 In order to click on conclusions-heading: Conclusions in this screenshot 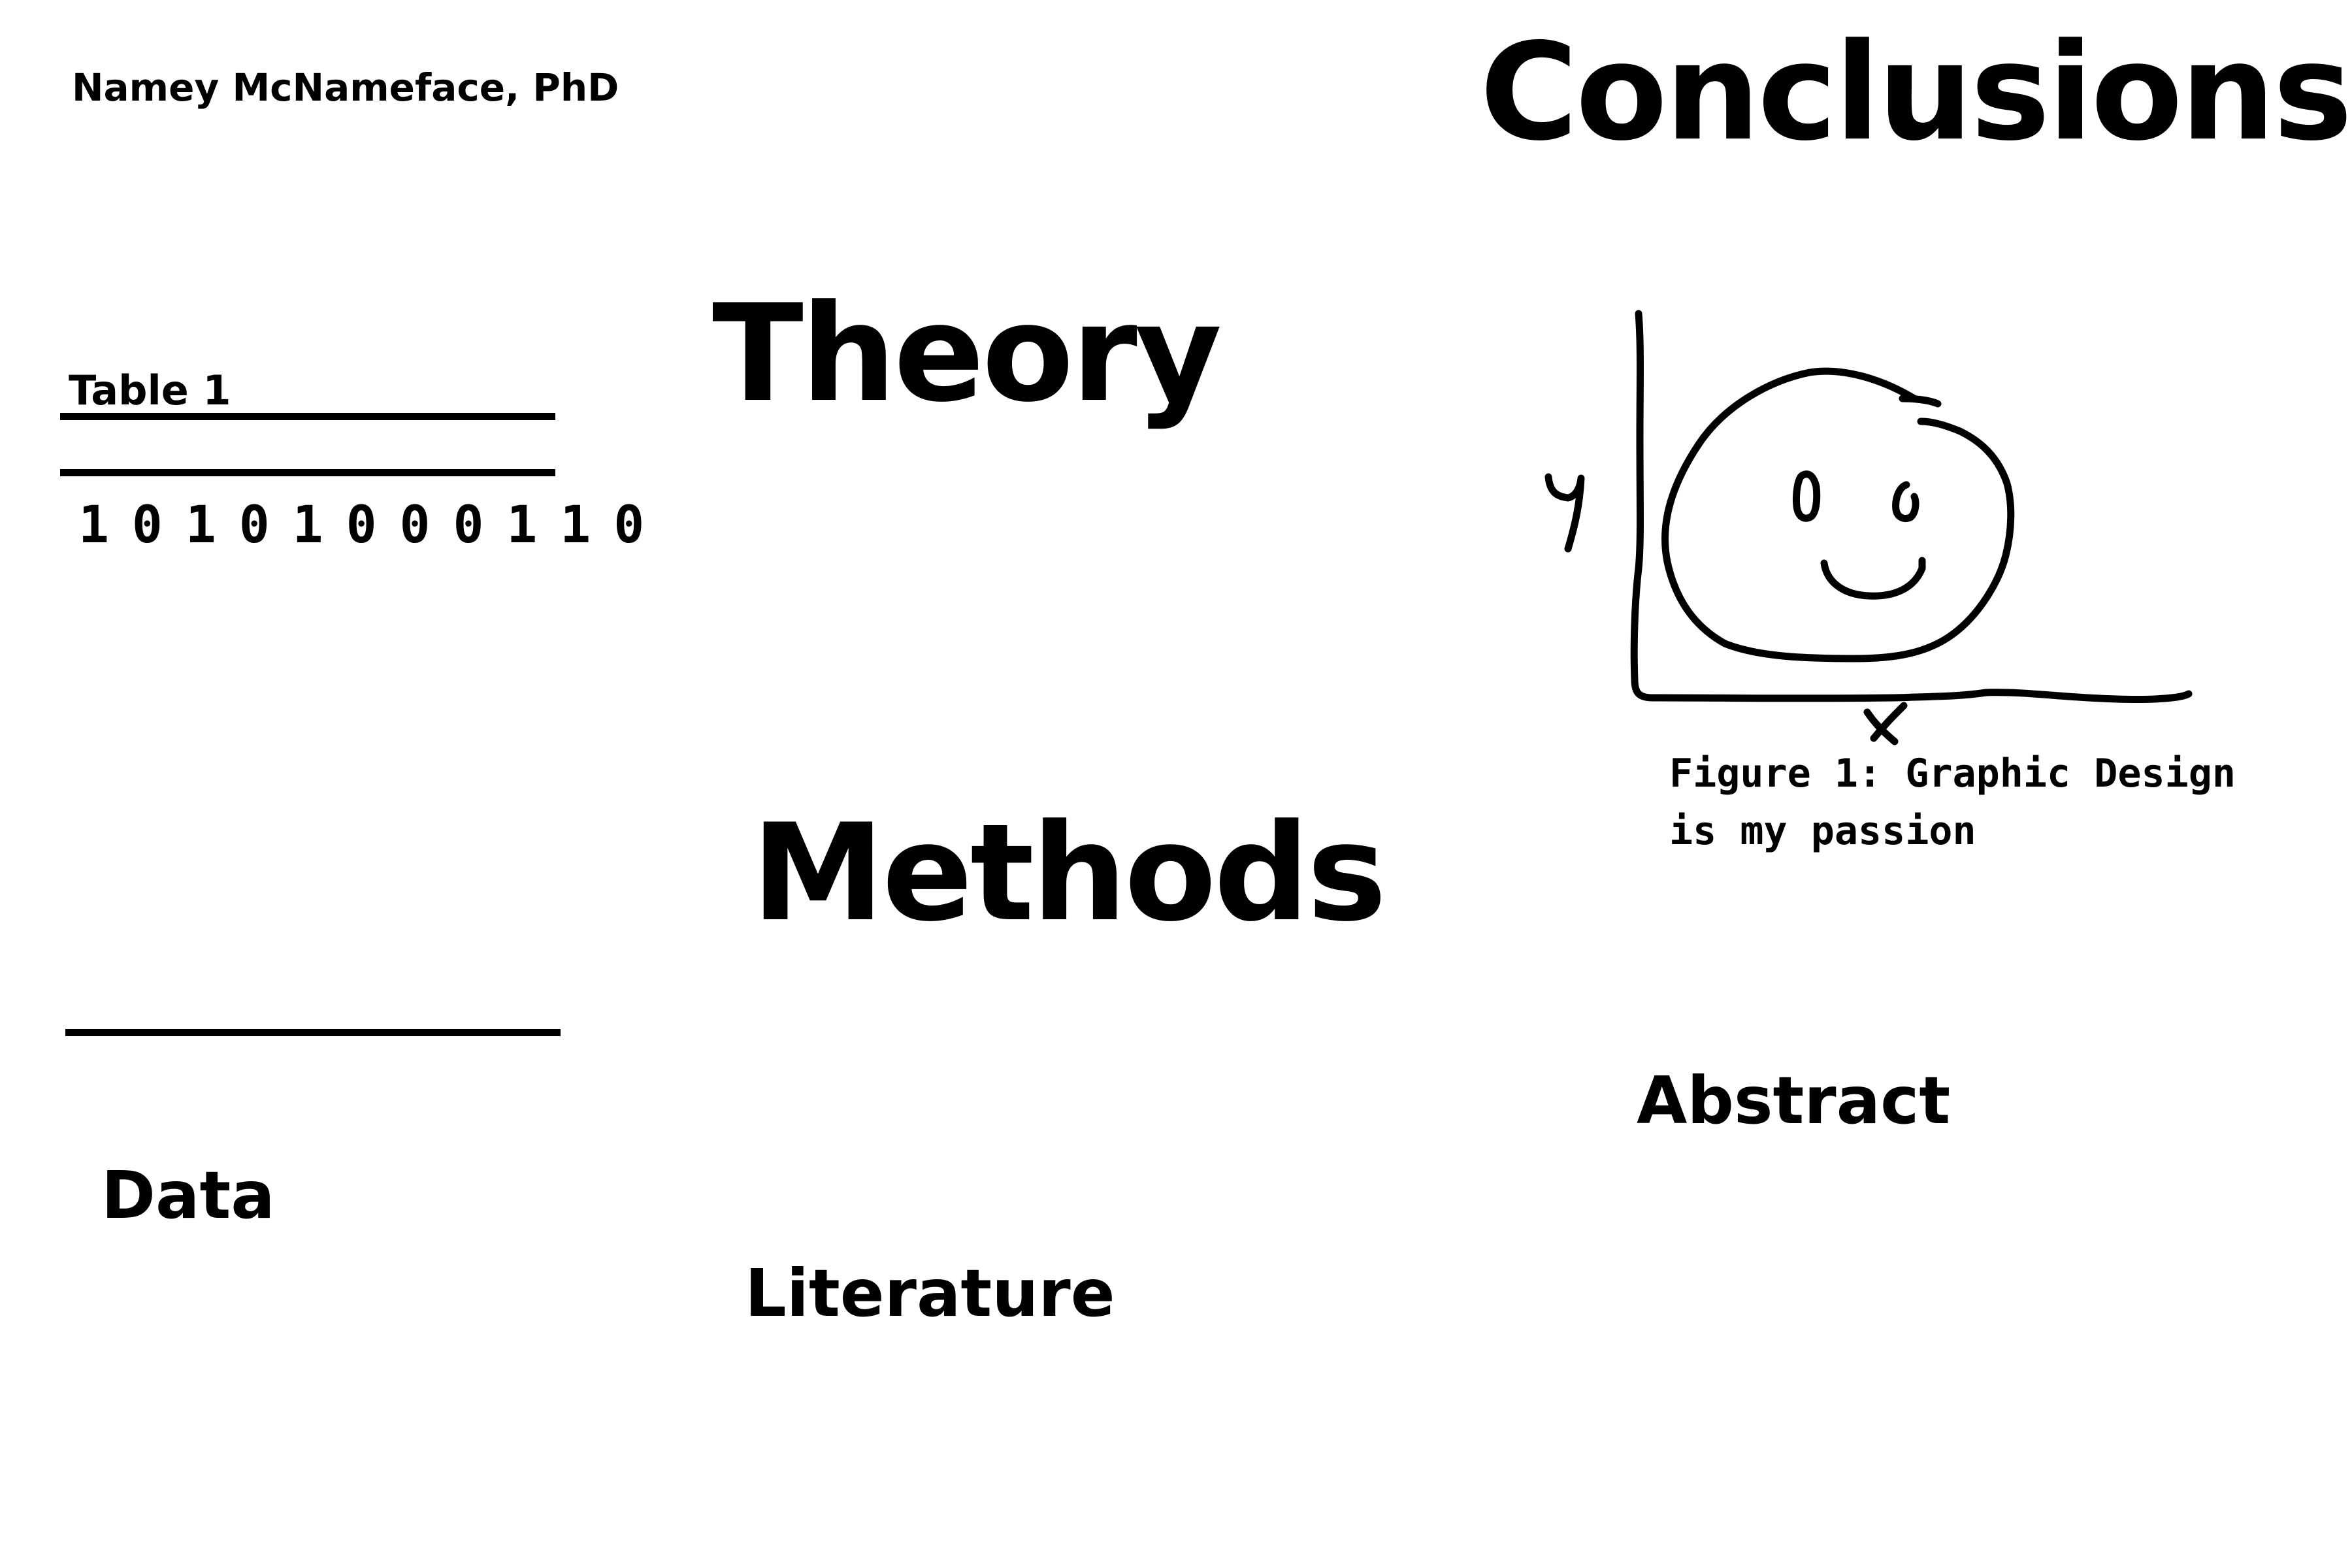, I will do `click(1916, 93)`.